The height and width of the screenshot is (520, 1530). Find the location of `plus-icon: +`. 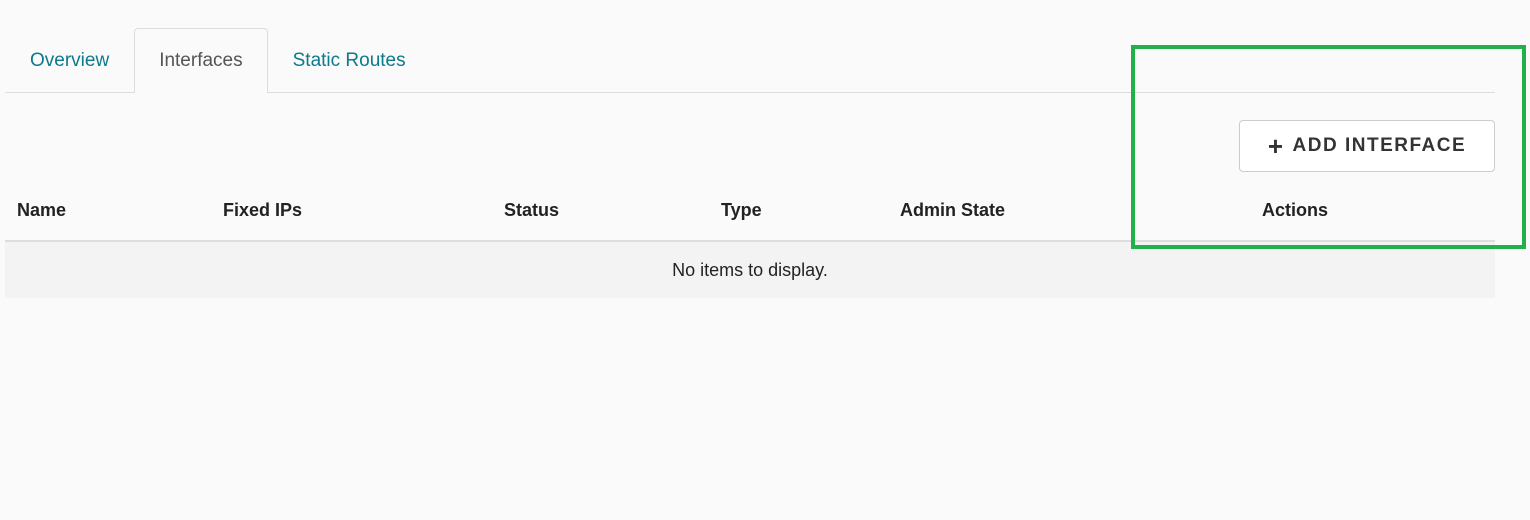

plus-icon: + is located at coordinates (1276, 146).